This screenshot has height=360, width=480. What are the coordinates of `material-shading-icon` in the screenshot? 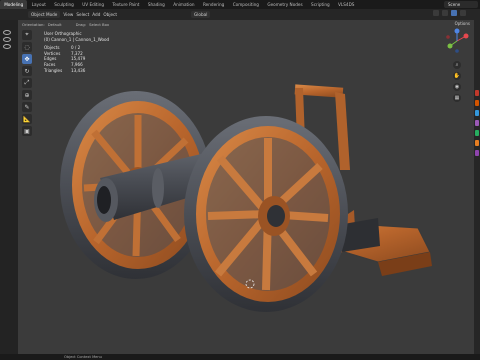 It's located at (454, 13).